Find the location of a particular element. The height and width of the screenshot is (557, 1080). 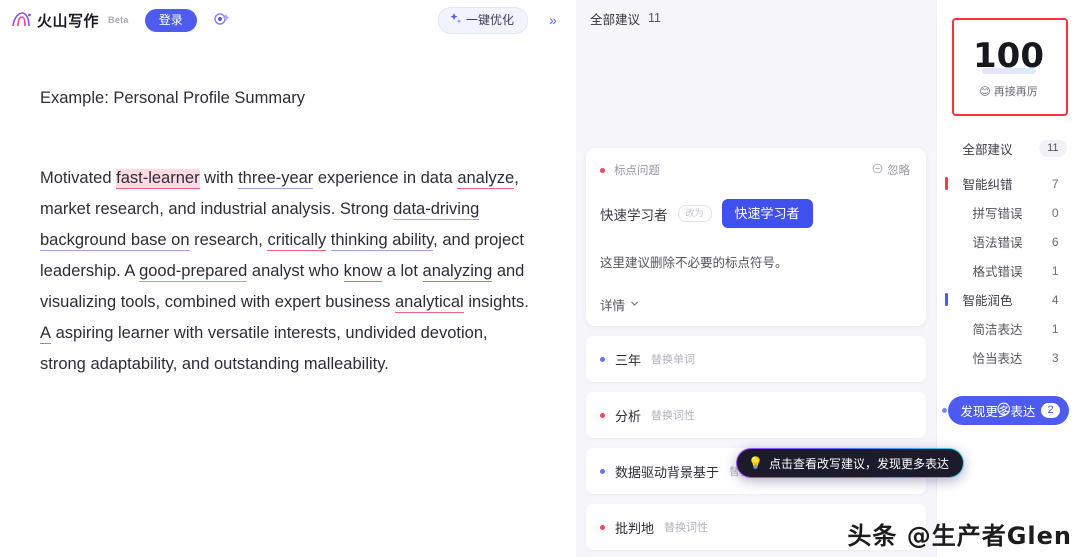

category-name: 拼写错误 is located at coordinates (997, 214).